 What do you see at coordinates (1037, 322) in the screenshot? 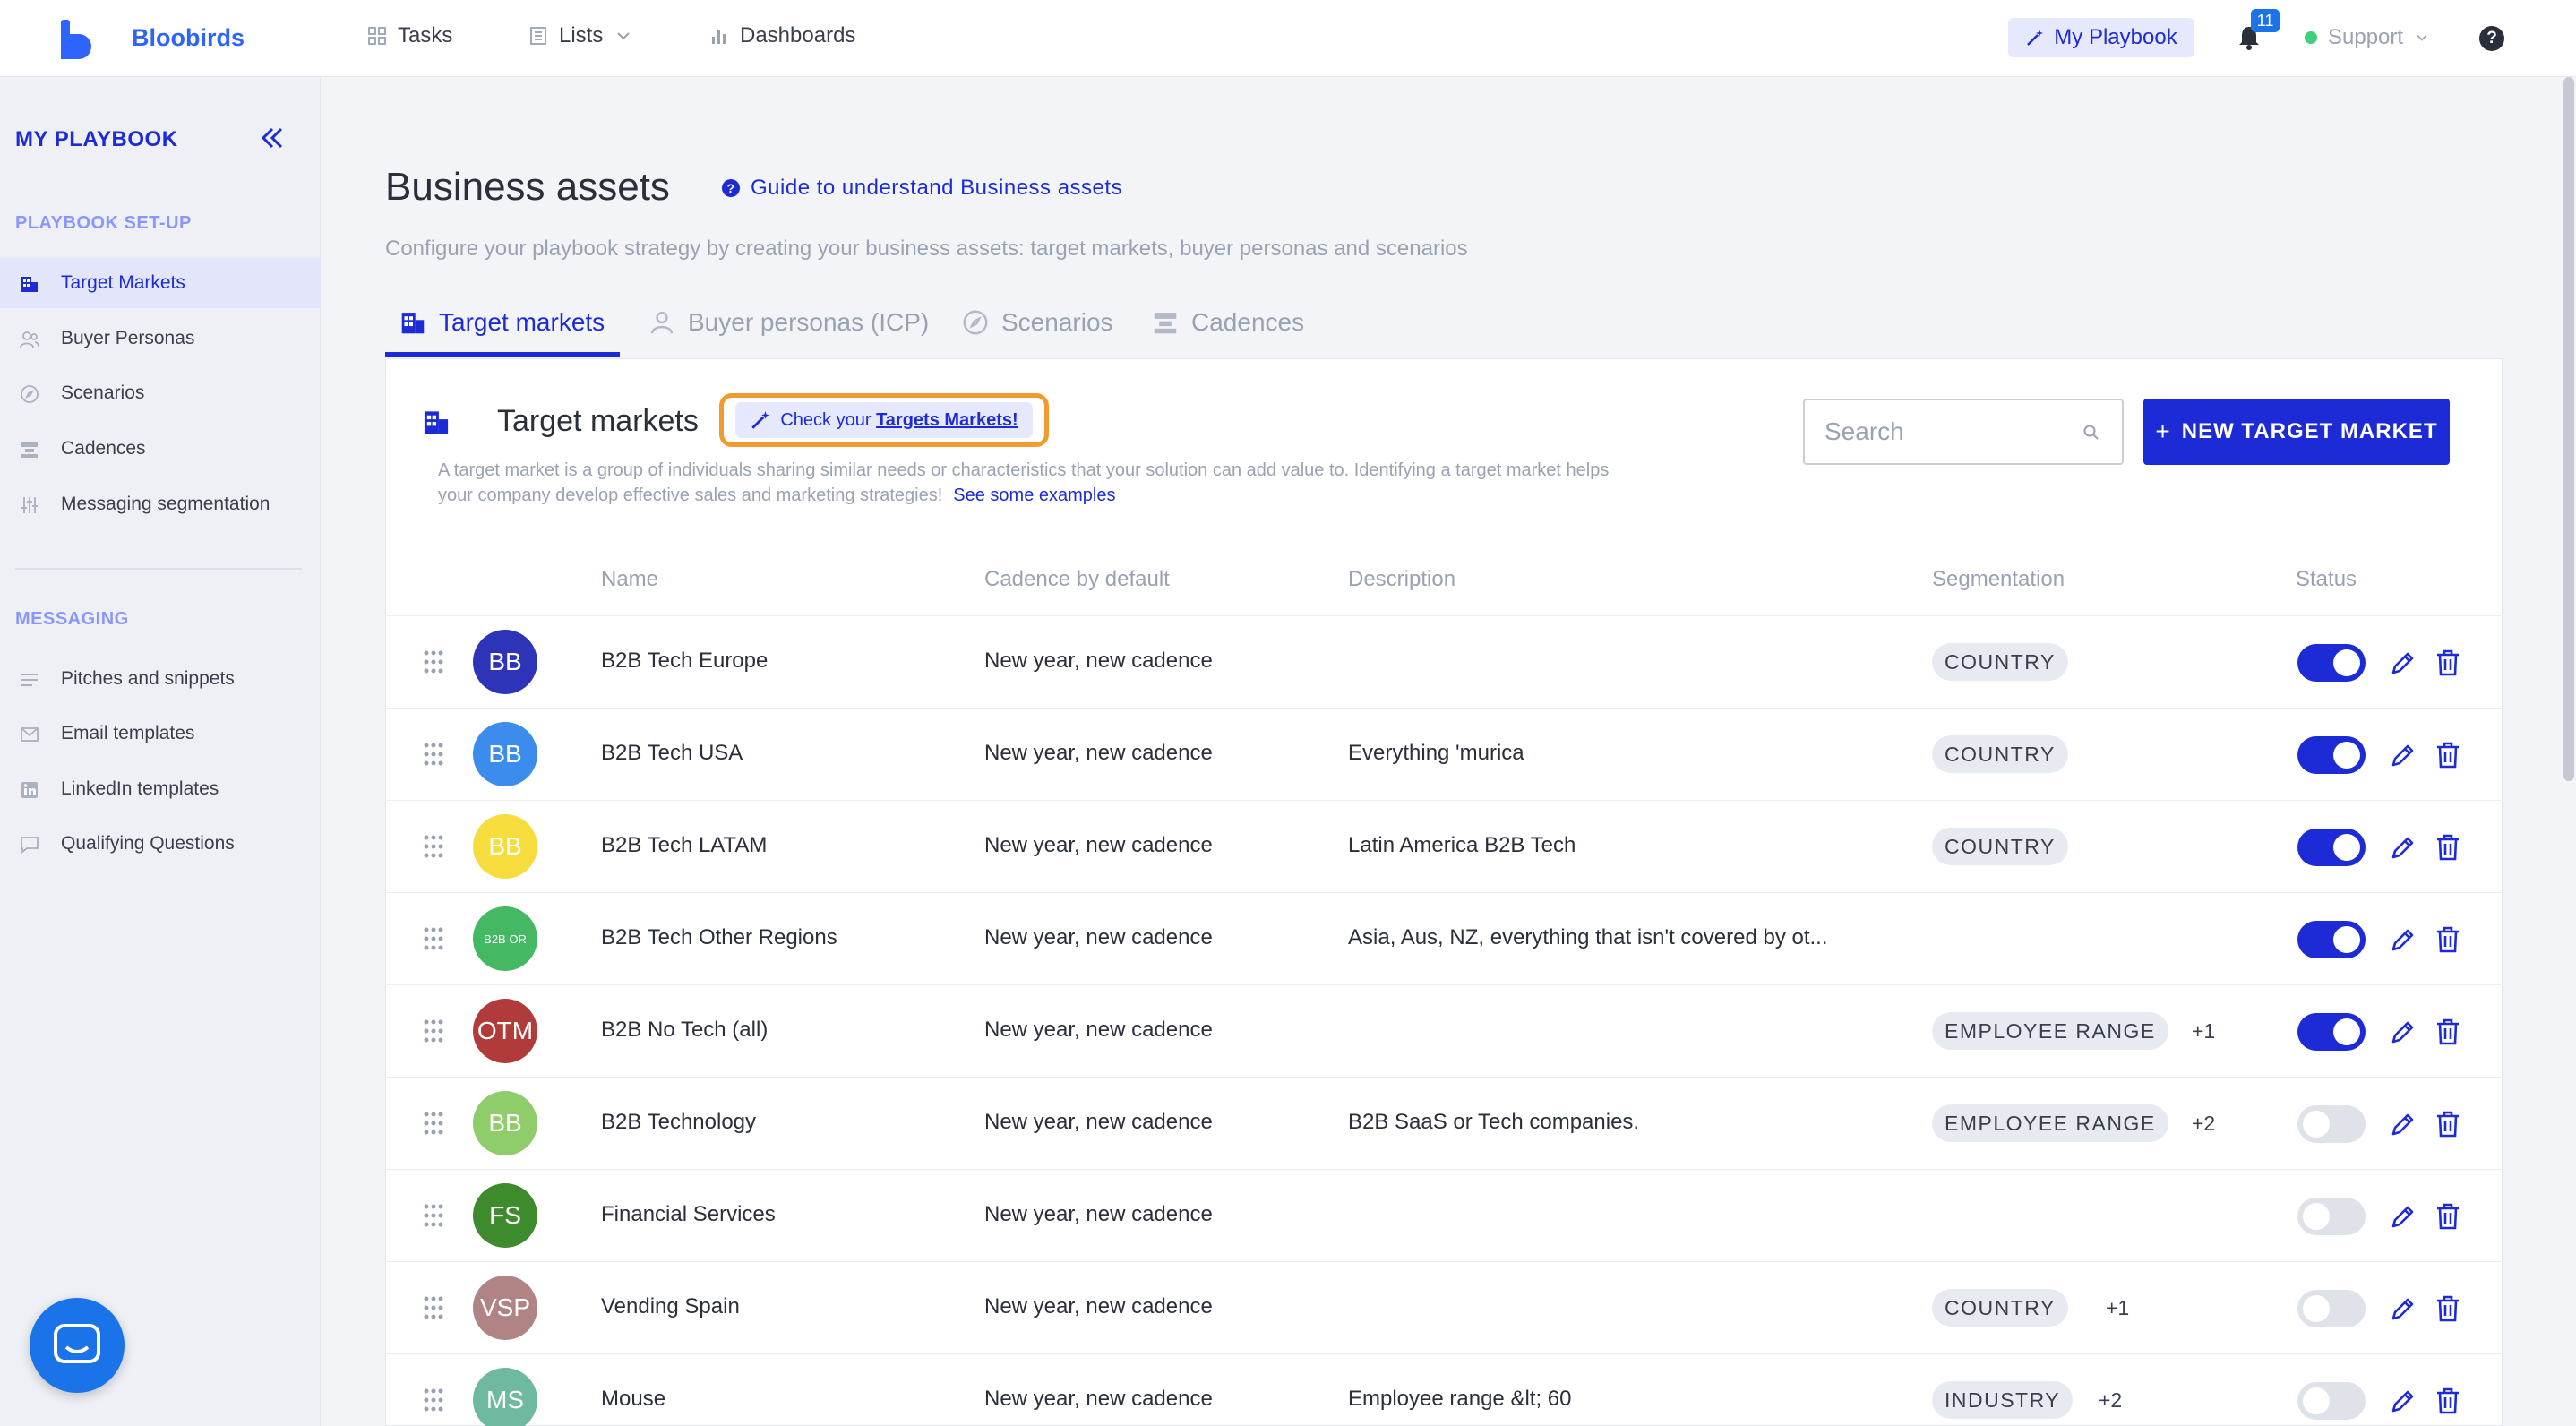
I see `tab-scenarios: Scenarios` at bounding box center [1037, 322].